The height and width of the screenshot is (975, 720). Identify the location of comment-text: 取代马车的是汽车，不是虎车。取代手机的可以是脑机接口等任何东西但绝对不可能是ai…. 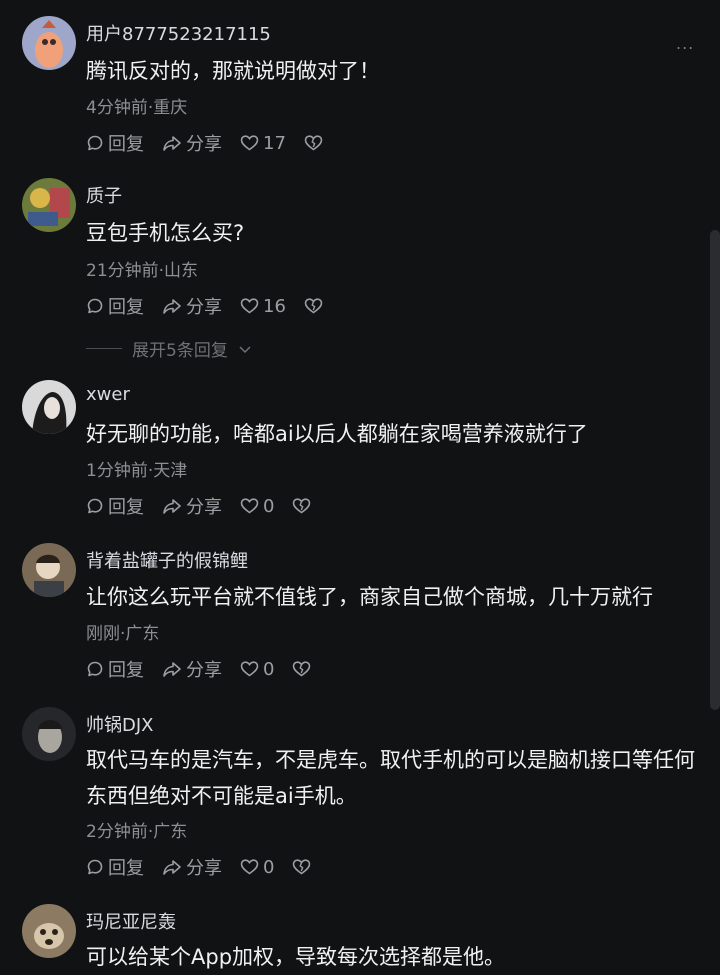
(390, 778).